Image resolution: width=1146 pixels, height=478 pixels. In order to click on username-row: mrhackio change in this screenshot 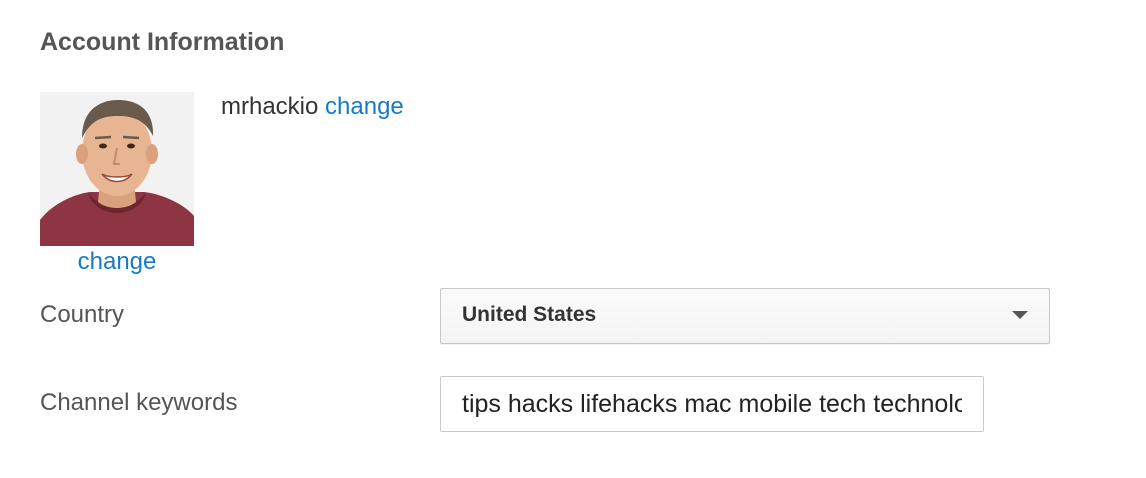, I will do `click(312, 107)`.